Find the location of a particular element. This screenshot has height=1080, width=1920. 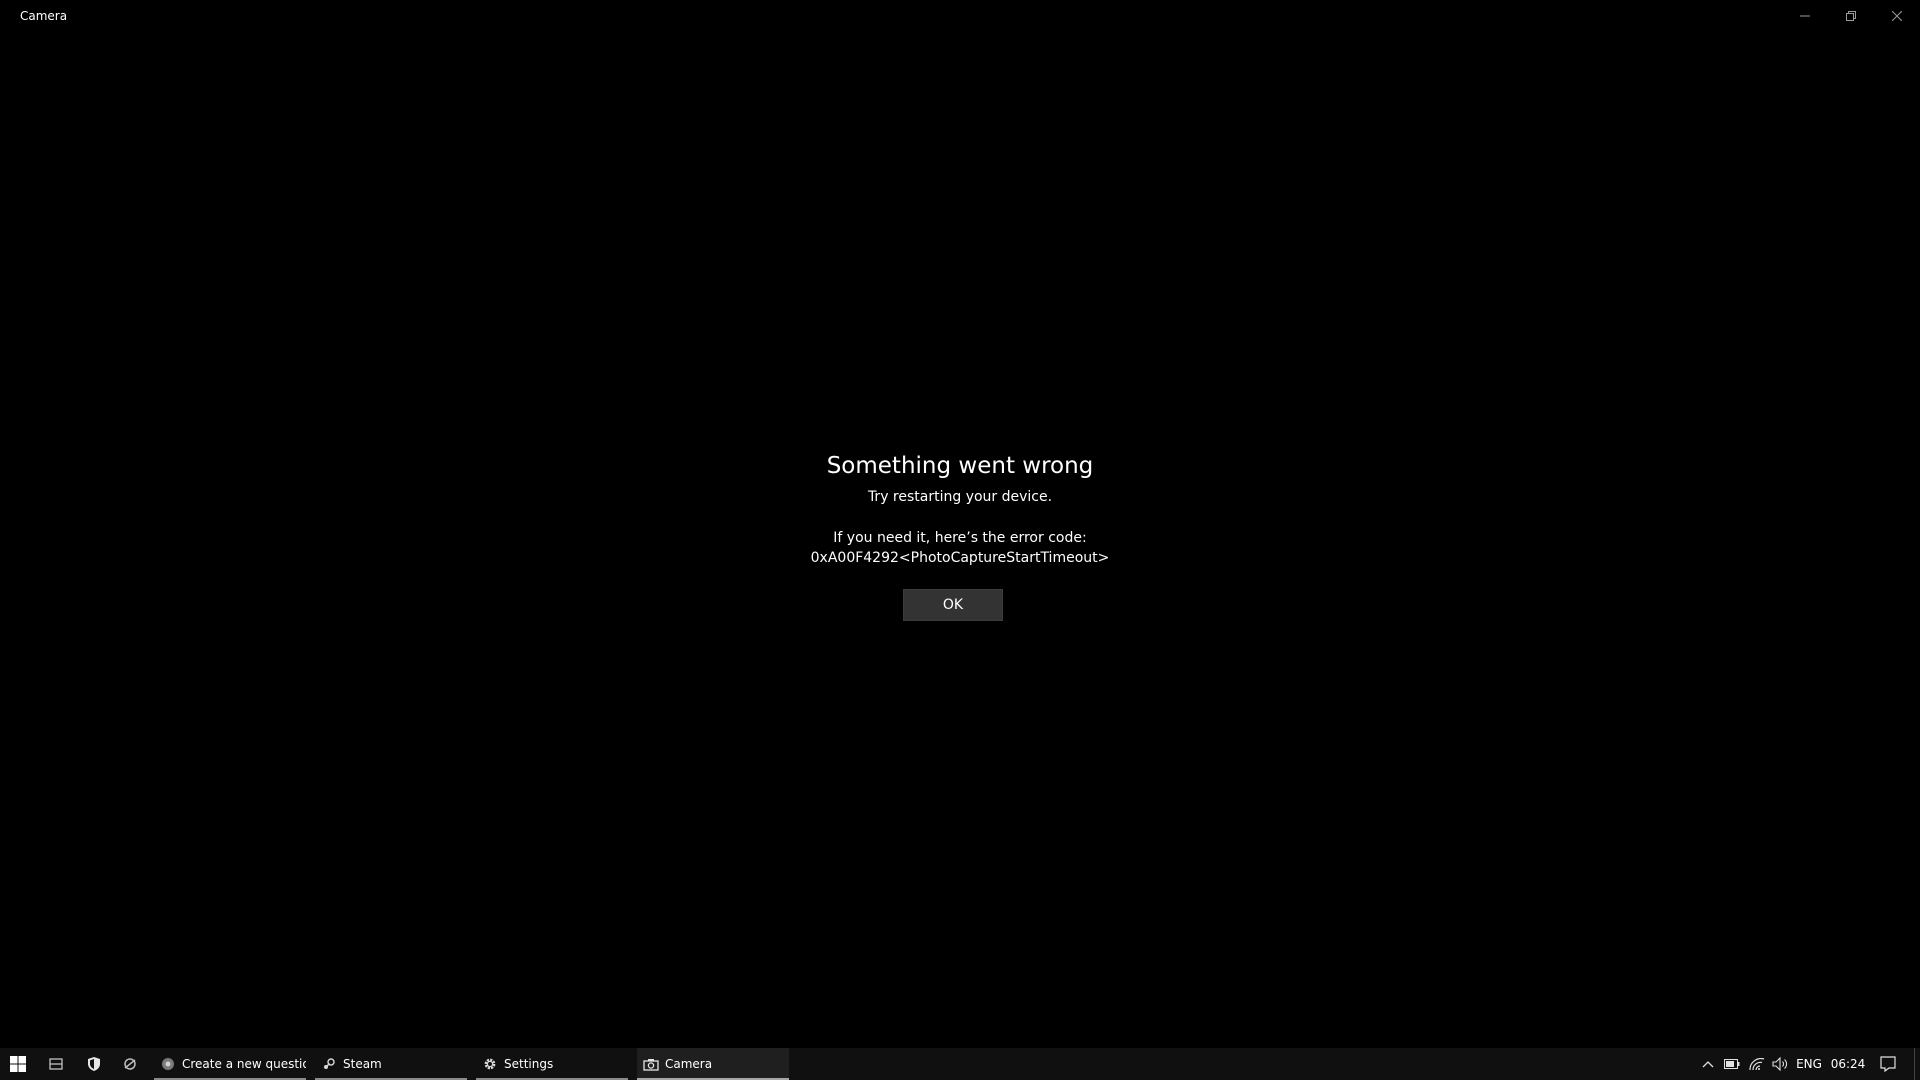

error-subtitle: Try restarting your device. is located at coordinates (960, 497).